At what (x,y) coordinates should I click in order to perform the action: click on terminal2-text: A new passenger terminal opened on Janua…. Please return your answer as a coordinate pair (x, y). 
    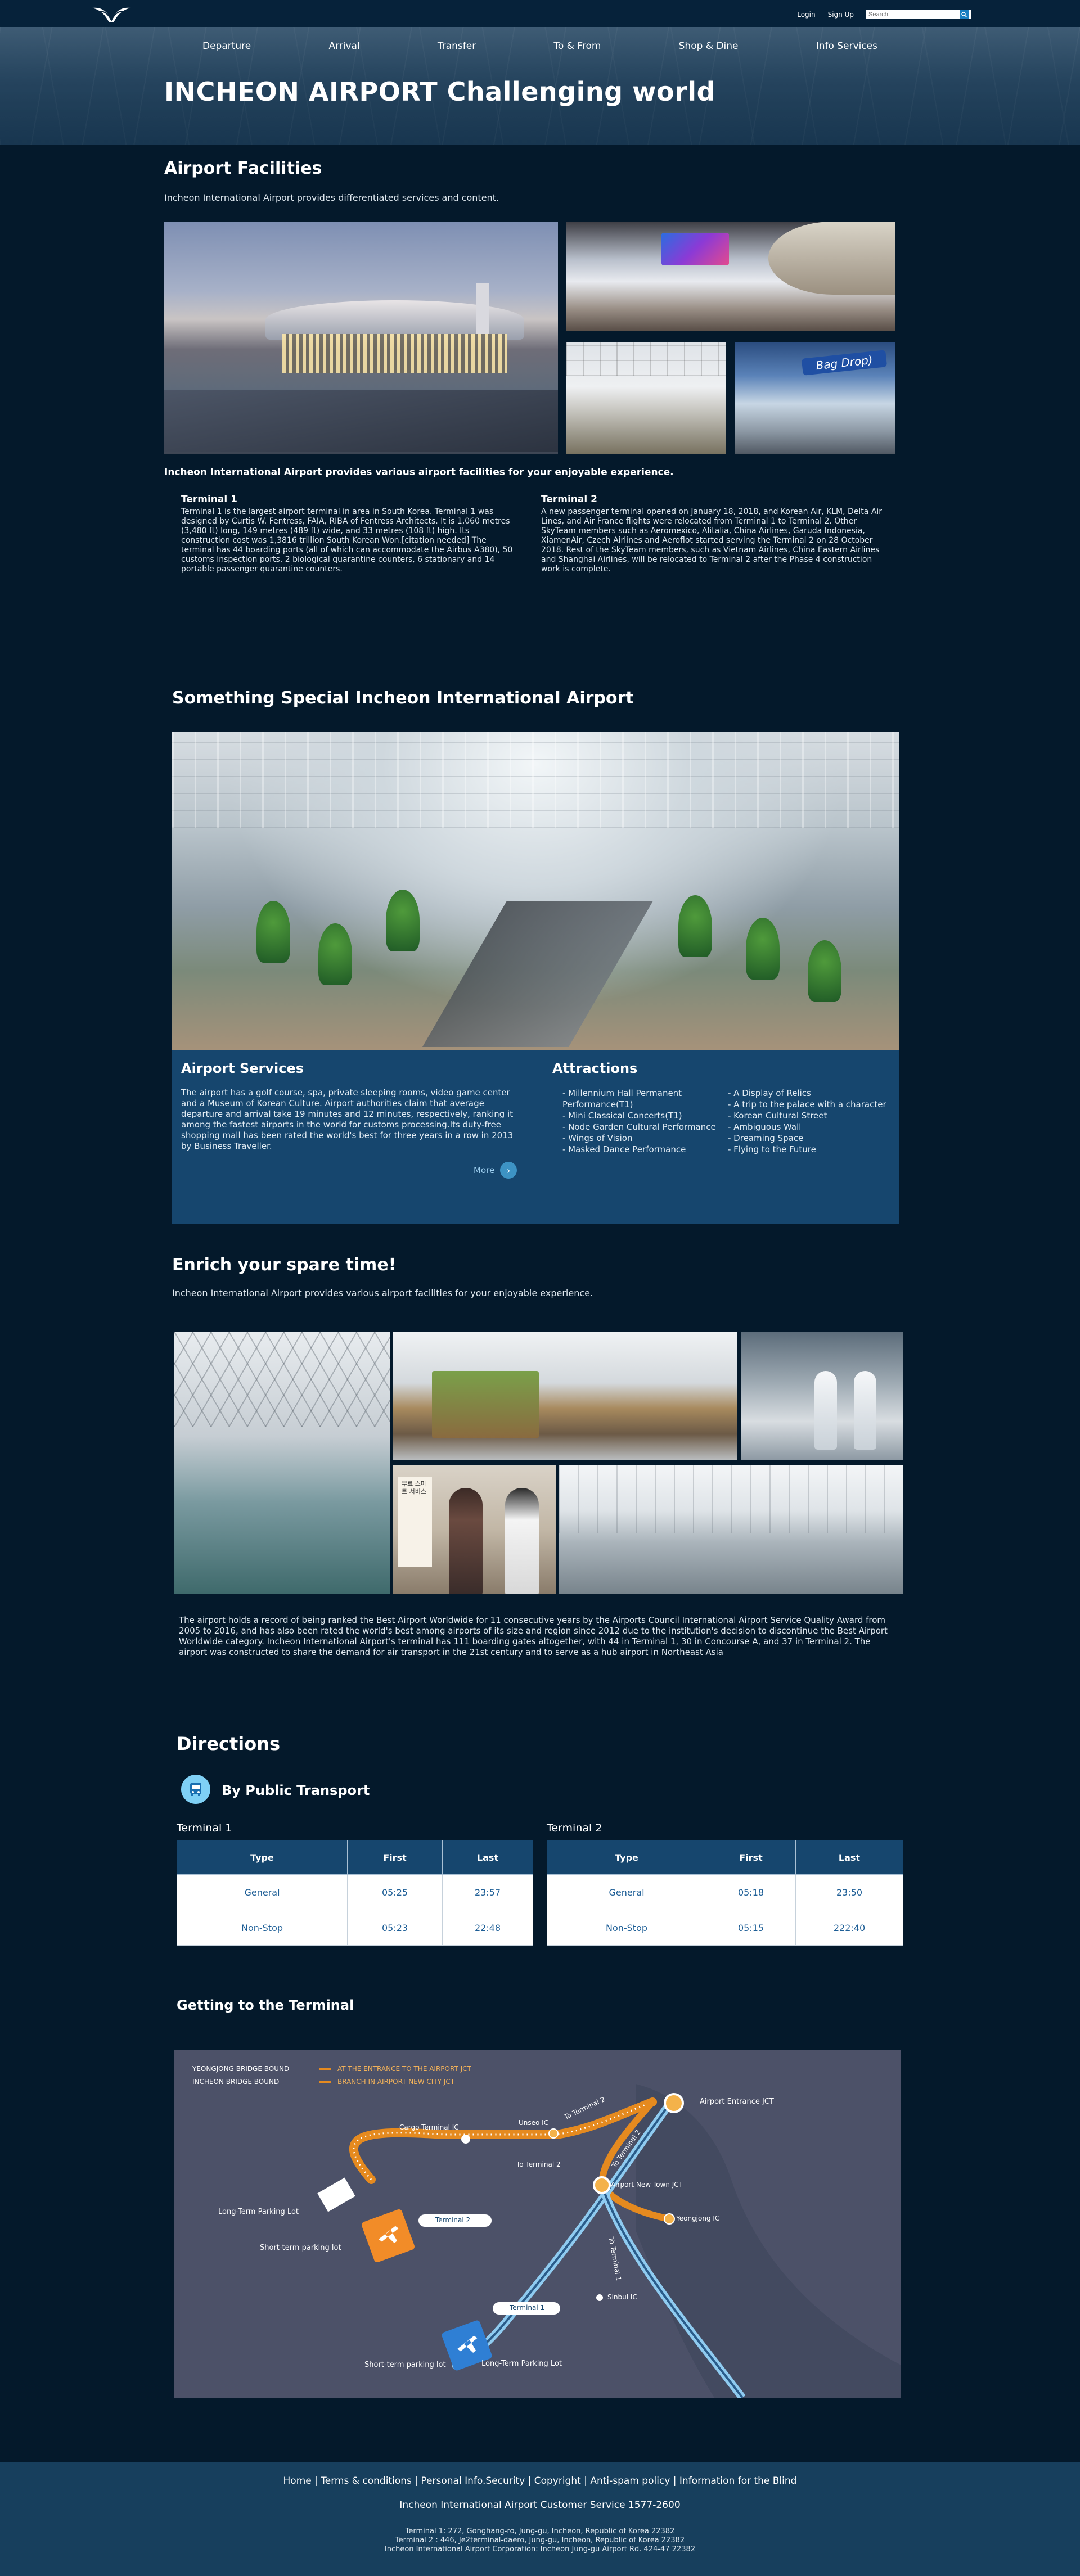
    Looking at the image, I should click on (712, 540).